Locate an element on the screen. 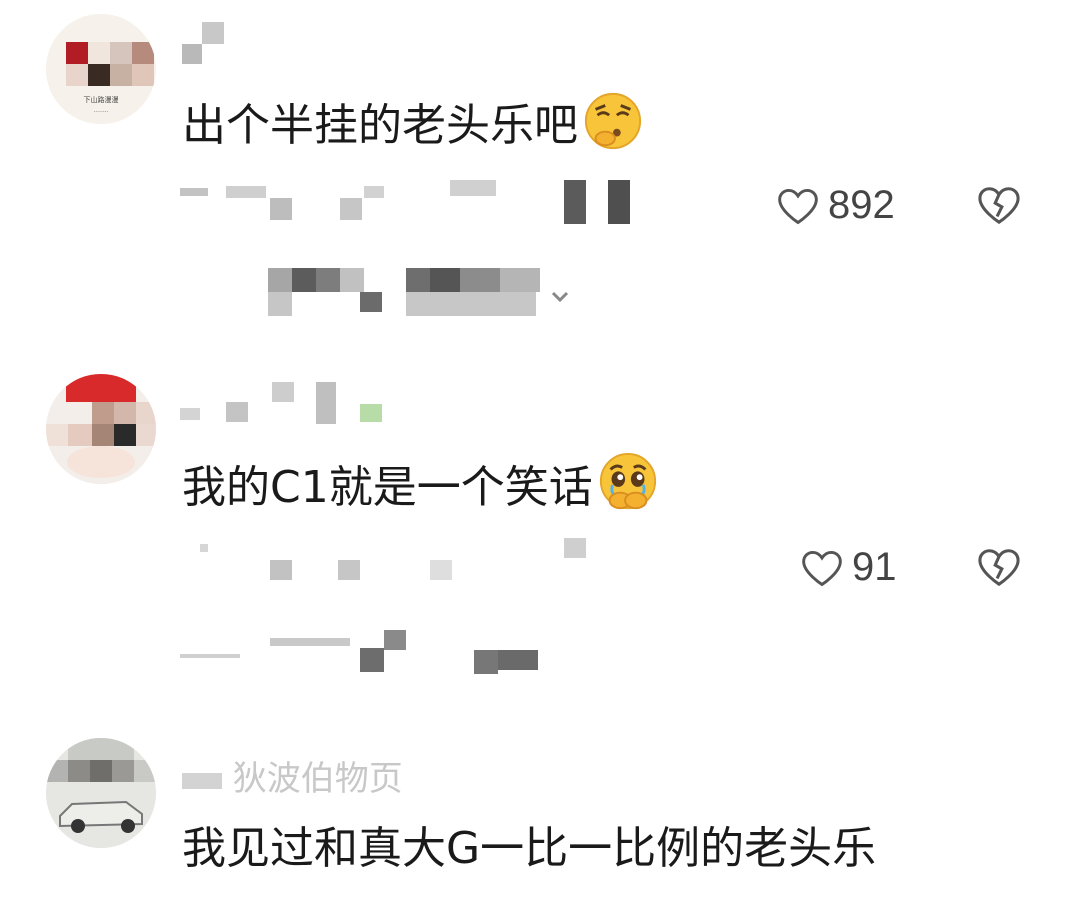 Image resolution: width=1080 pixels, height=901 pixels. comment-text: 出个半挂的老头乐吧 is located at coordinates (413, 122).